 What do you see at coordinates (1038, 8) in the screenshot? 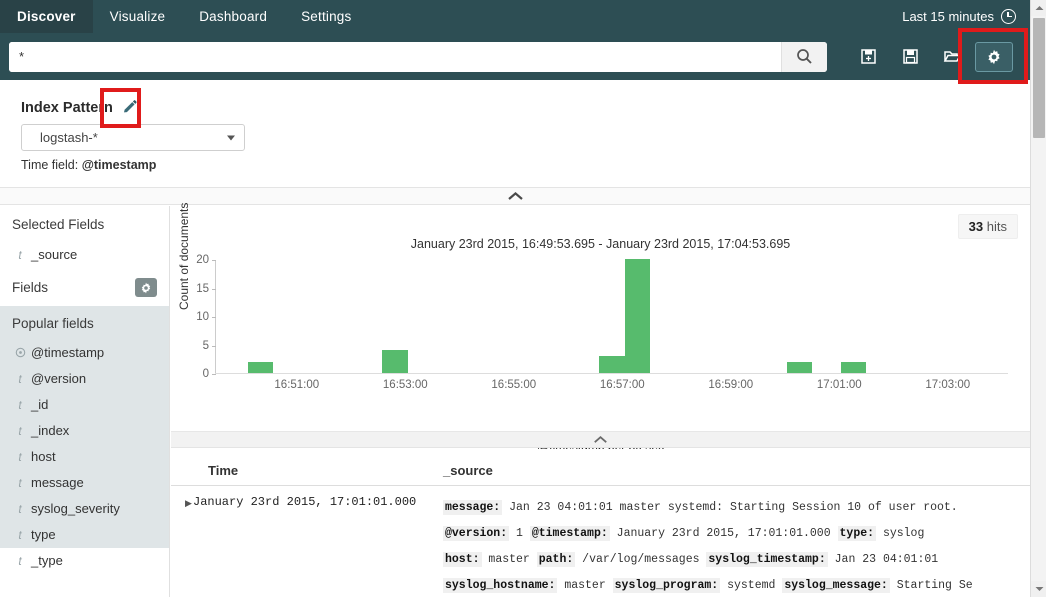
I see `scroll-up-arrow-icon` at bounding box center [1038, 8].